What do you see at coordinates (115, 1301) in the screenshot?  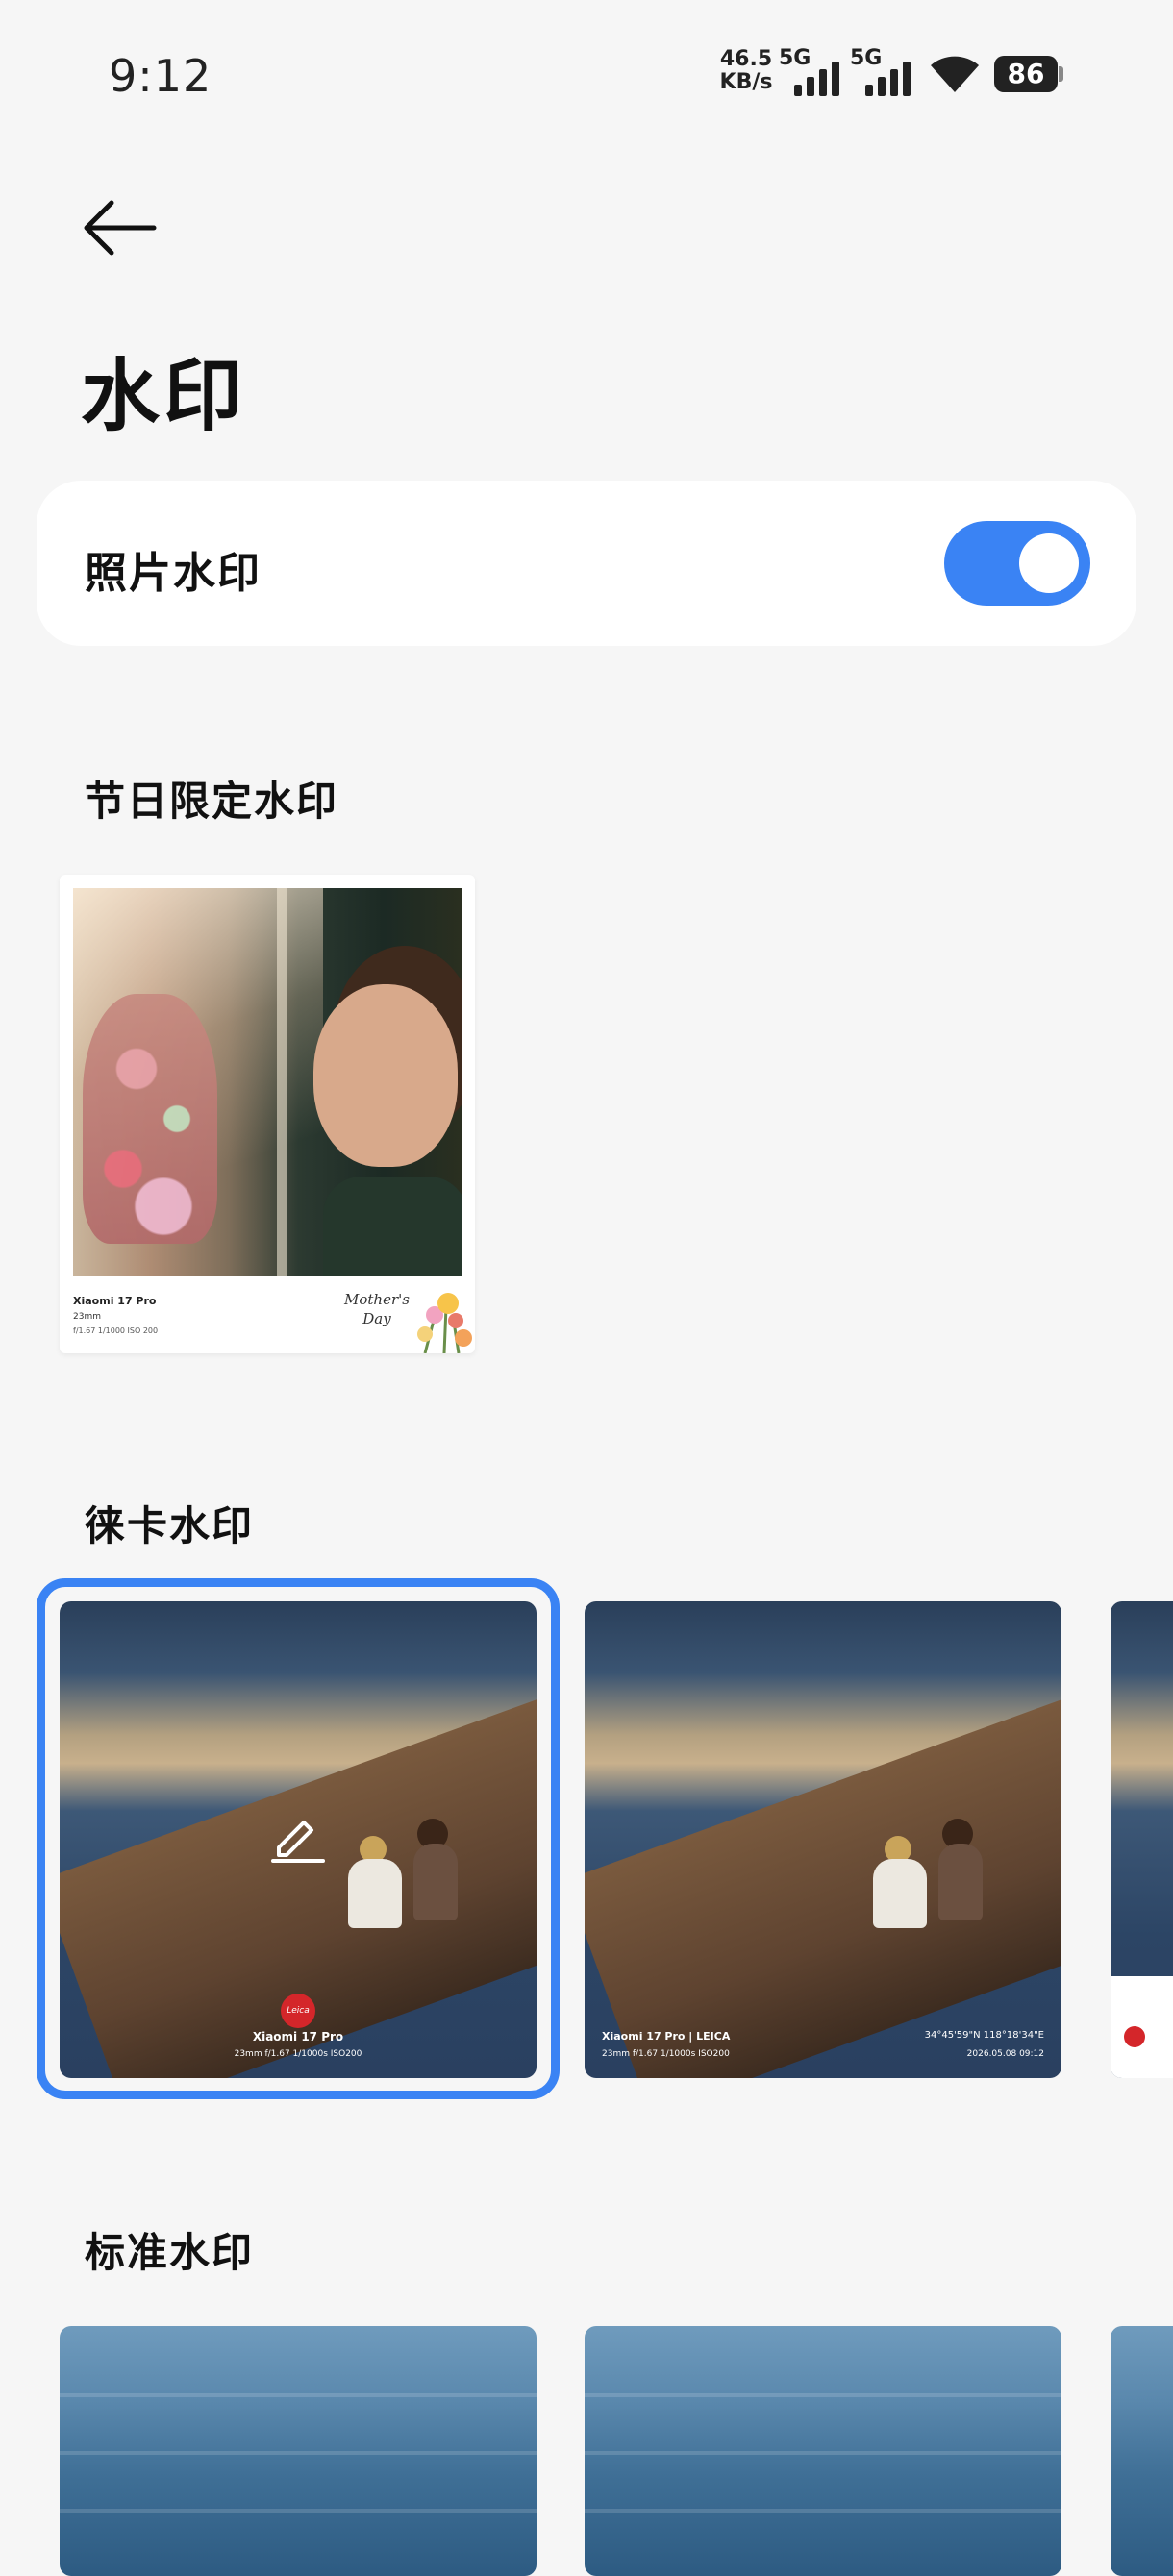 I see `holiday-brand-text: Xiaomi 17 Pro` at bounding box center [115, 1301].